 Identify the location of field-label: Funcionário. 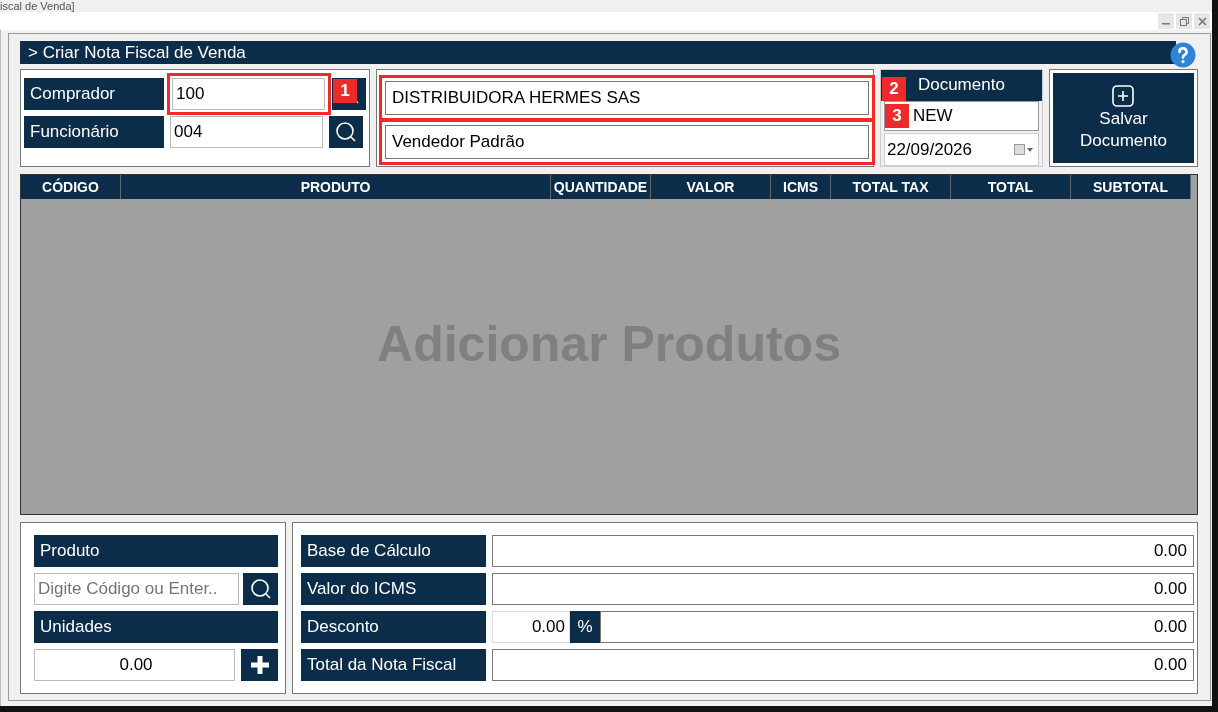
(94, 132).